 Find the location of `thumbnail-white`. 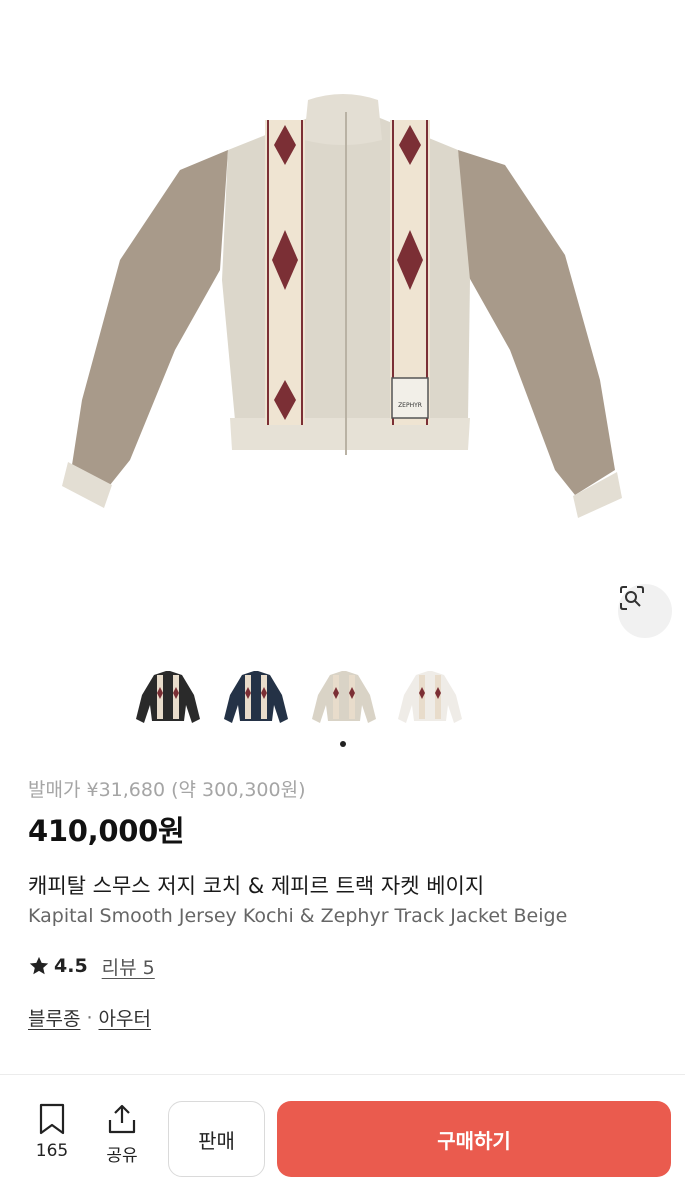

thumbnail-white is located at coordinates (430, 697).